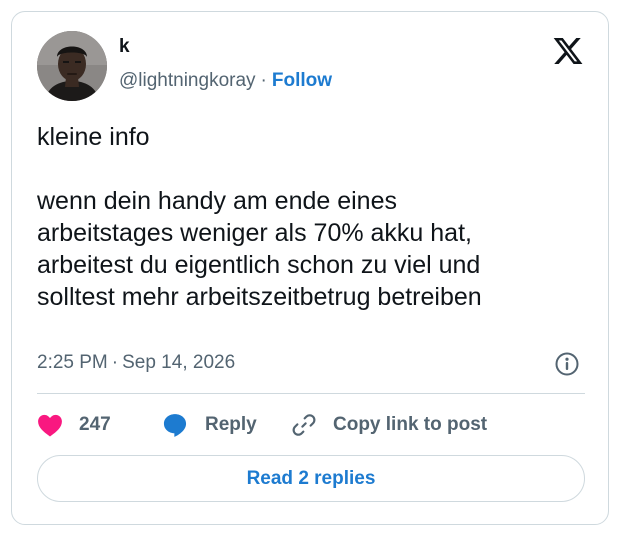 This screenshot has height=538, width=620. Describe the element at coordinates (74, 425) in the screenshot. I see `like-button: 247` at that location.